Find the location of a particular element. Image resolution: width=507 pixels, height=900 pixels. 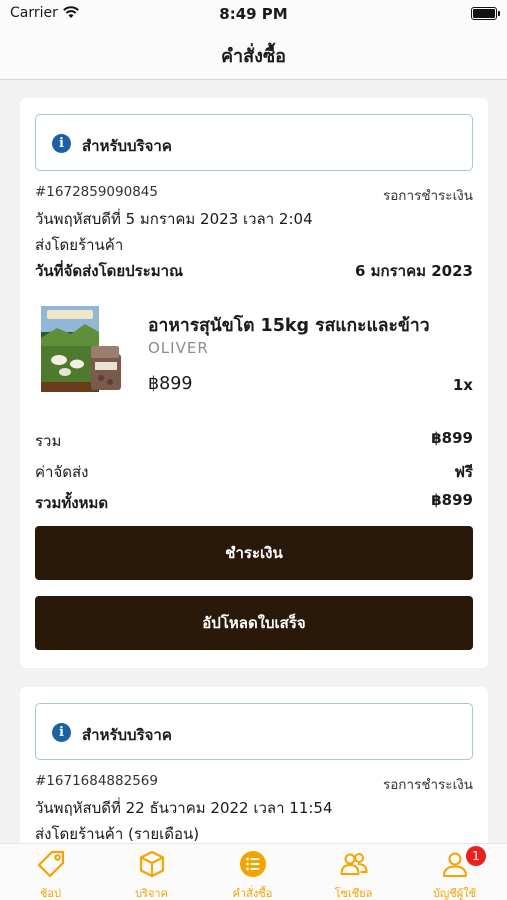

list-icon is located at coordinates (253, 864).